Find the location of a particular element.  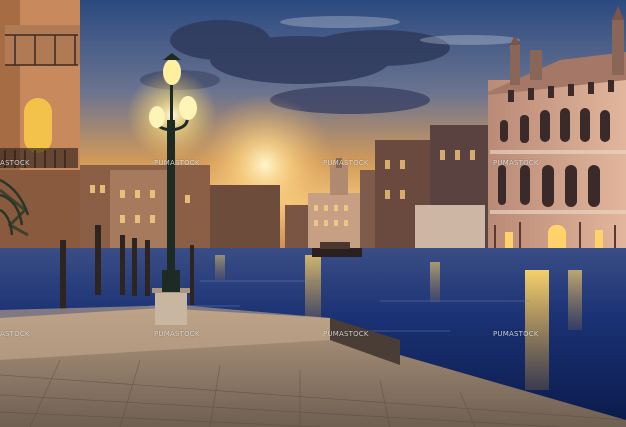

lit-window is located at coordinates (38, 125).